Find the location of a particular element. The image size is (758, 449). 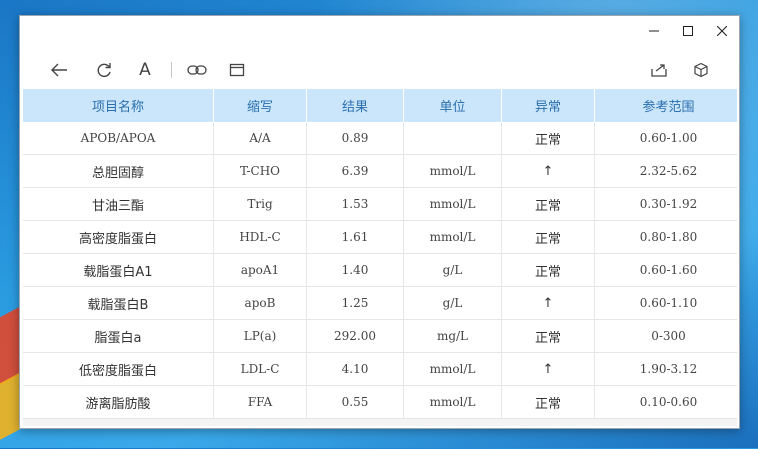

cell-result: 0.55 is located at coordinates (355, 402).